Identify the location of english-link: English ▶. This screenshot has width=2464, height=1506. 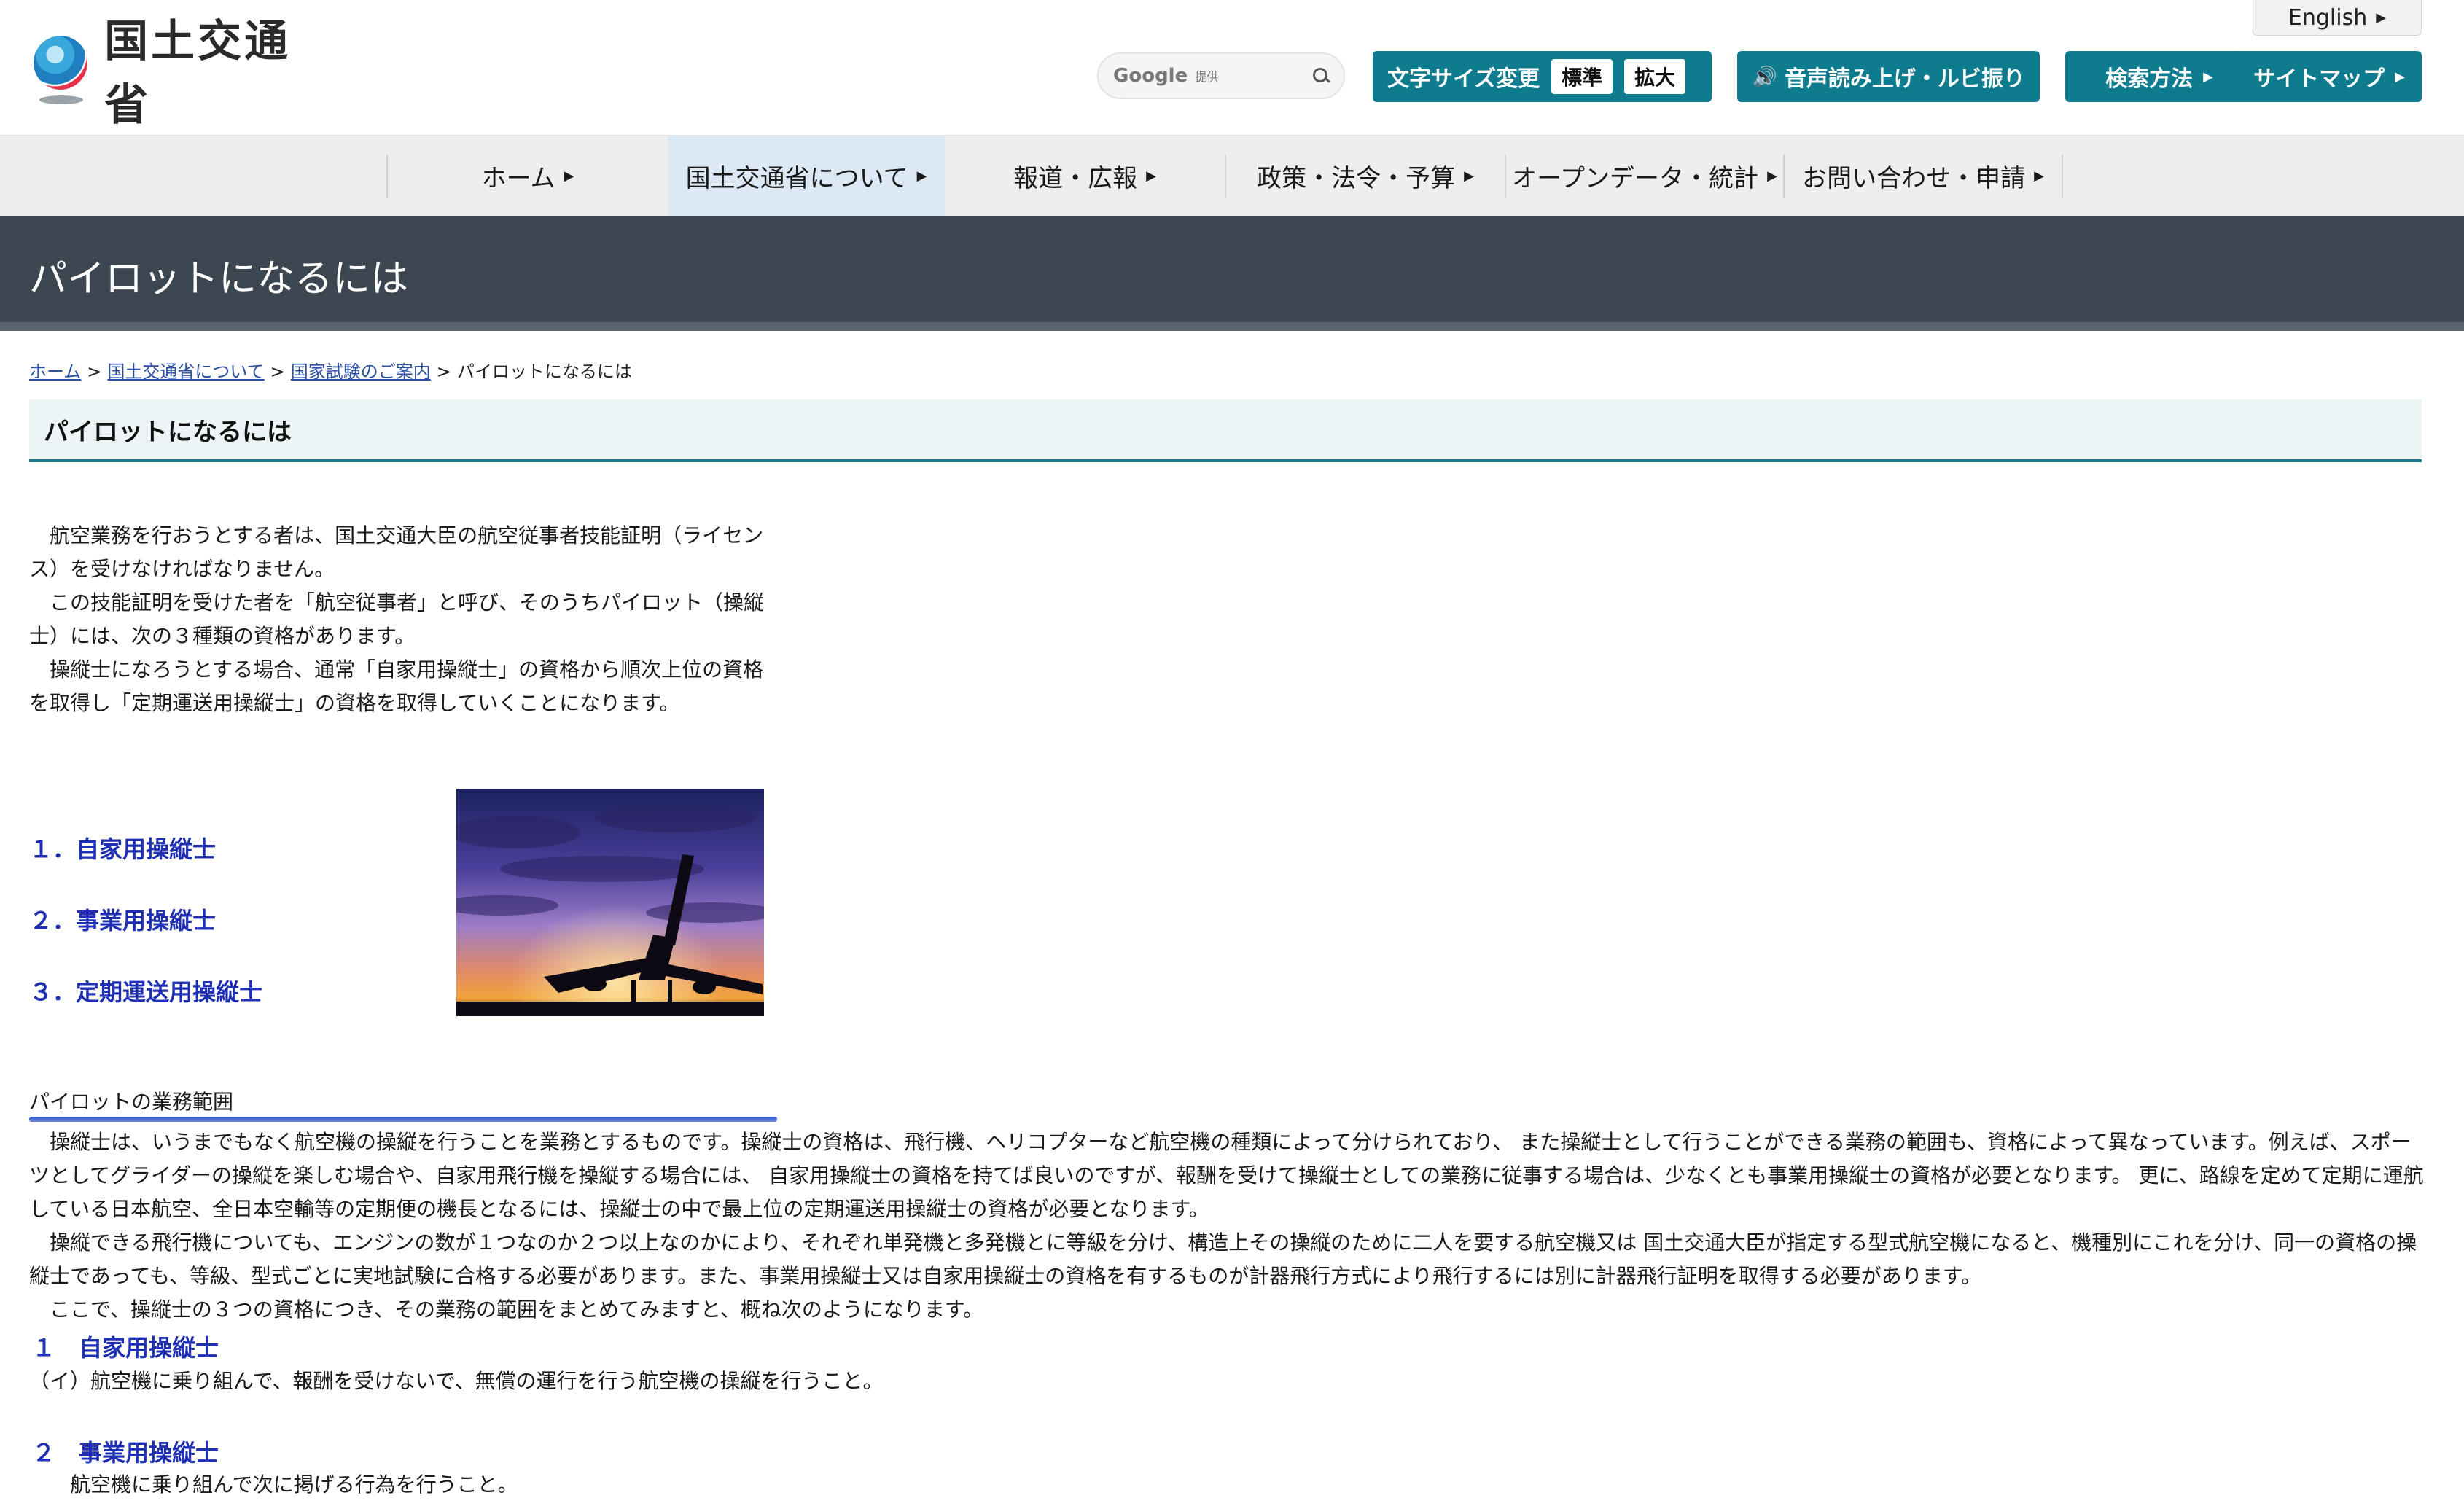
(2337, 18).